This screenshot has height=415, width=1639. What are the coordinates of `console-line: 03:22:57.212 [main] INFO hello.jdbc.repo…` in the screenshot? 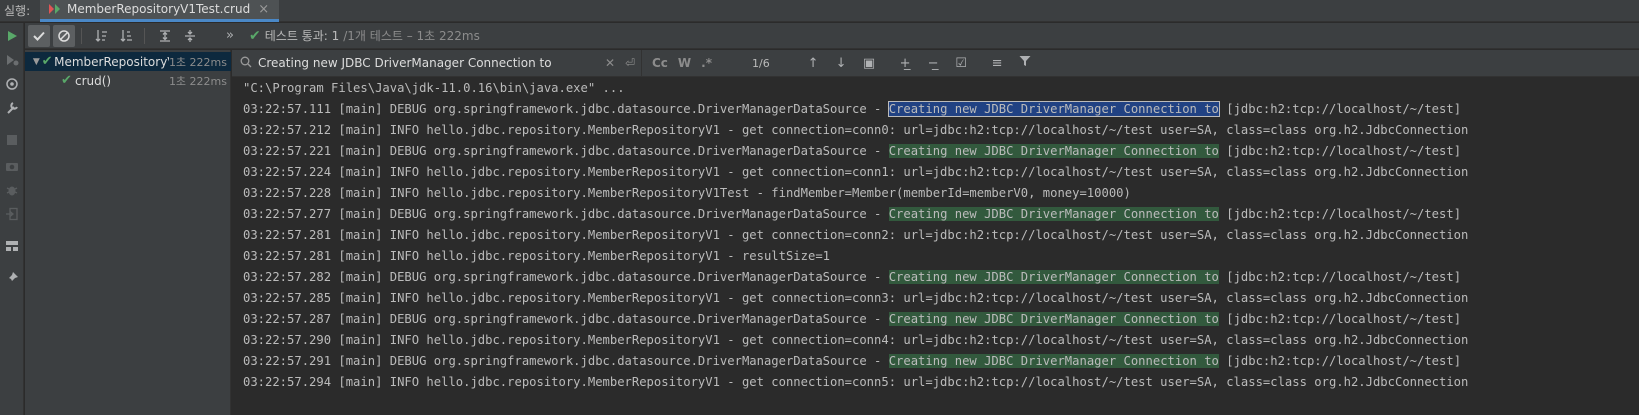 It's located at (855, 130).